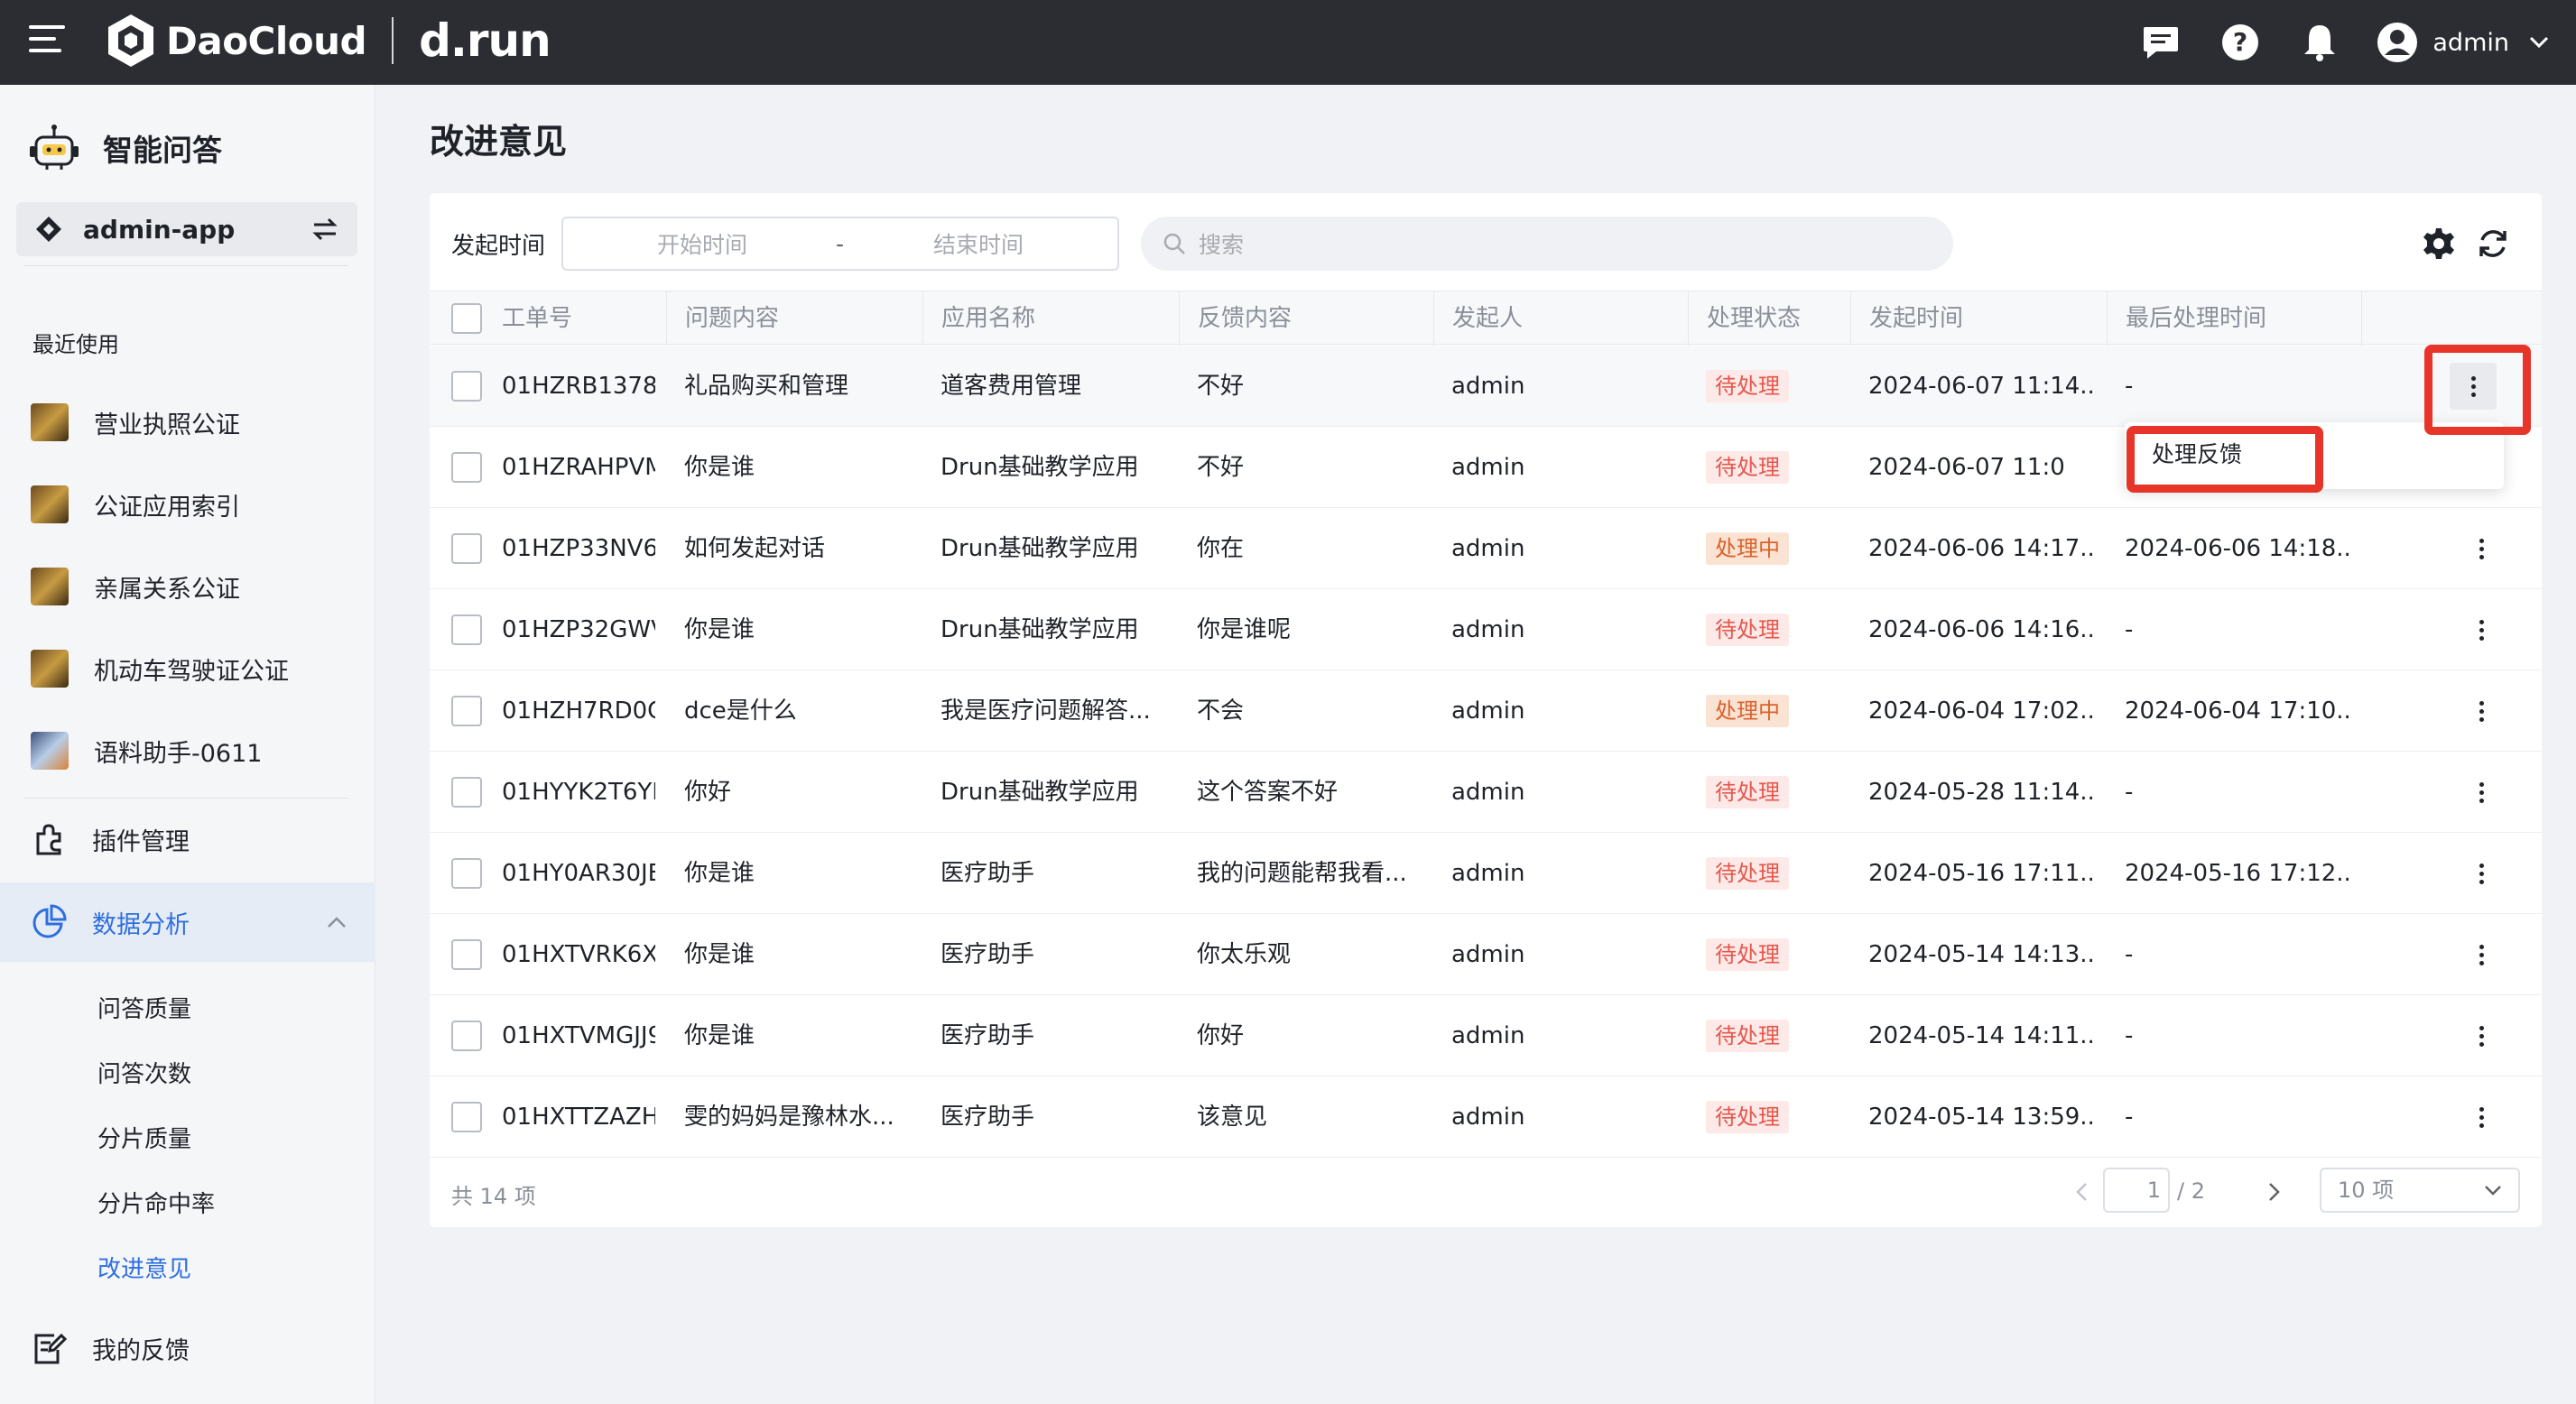 The image size is (2576, 1404). What do you see at coordinates (1560, 318) in the screenshot?
I see `column-header-user: 发起人` at bounding box center [1560, 318].